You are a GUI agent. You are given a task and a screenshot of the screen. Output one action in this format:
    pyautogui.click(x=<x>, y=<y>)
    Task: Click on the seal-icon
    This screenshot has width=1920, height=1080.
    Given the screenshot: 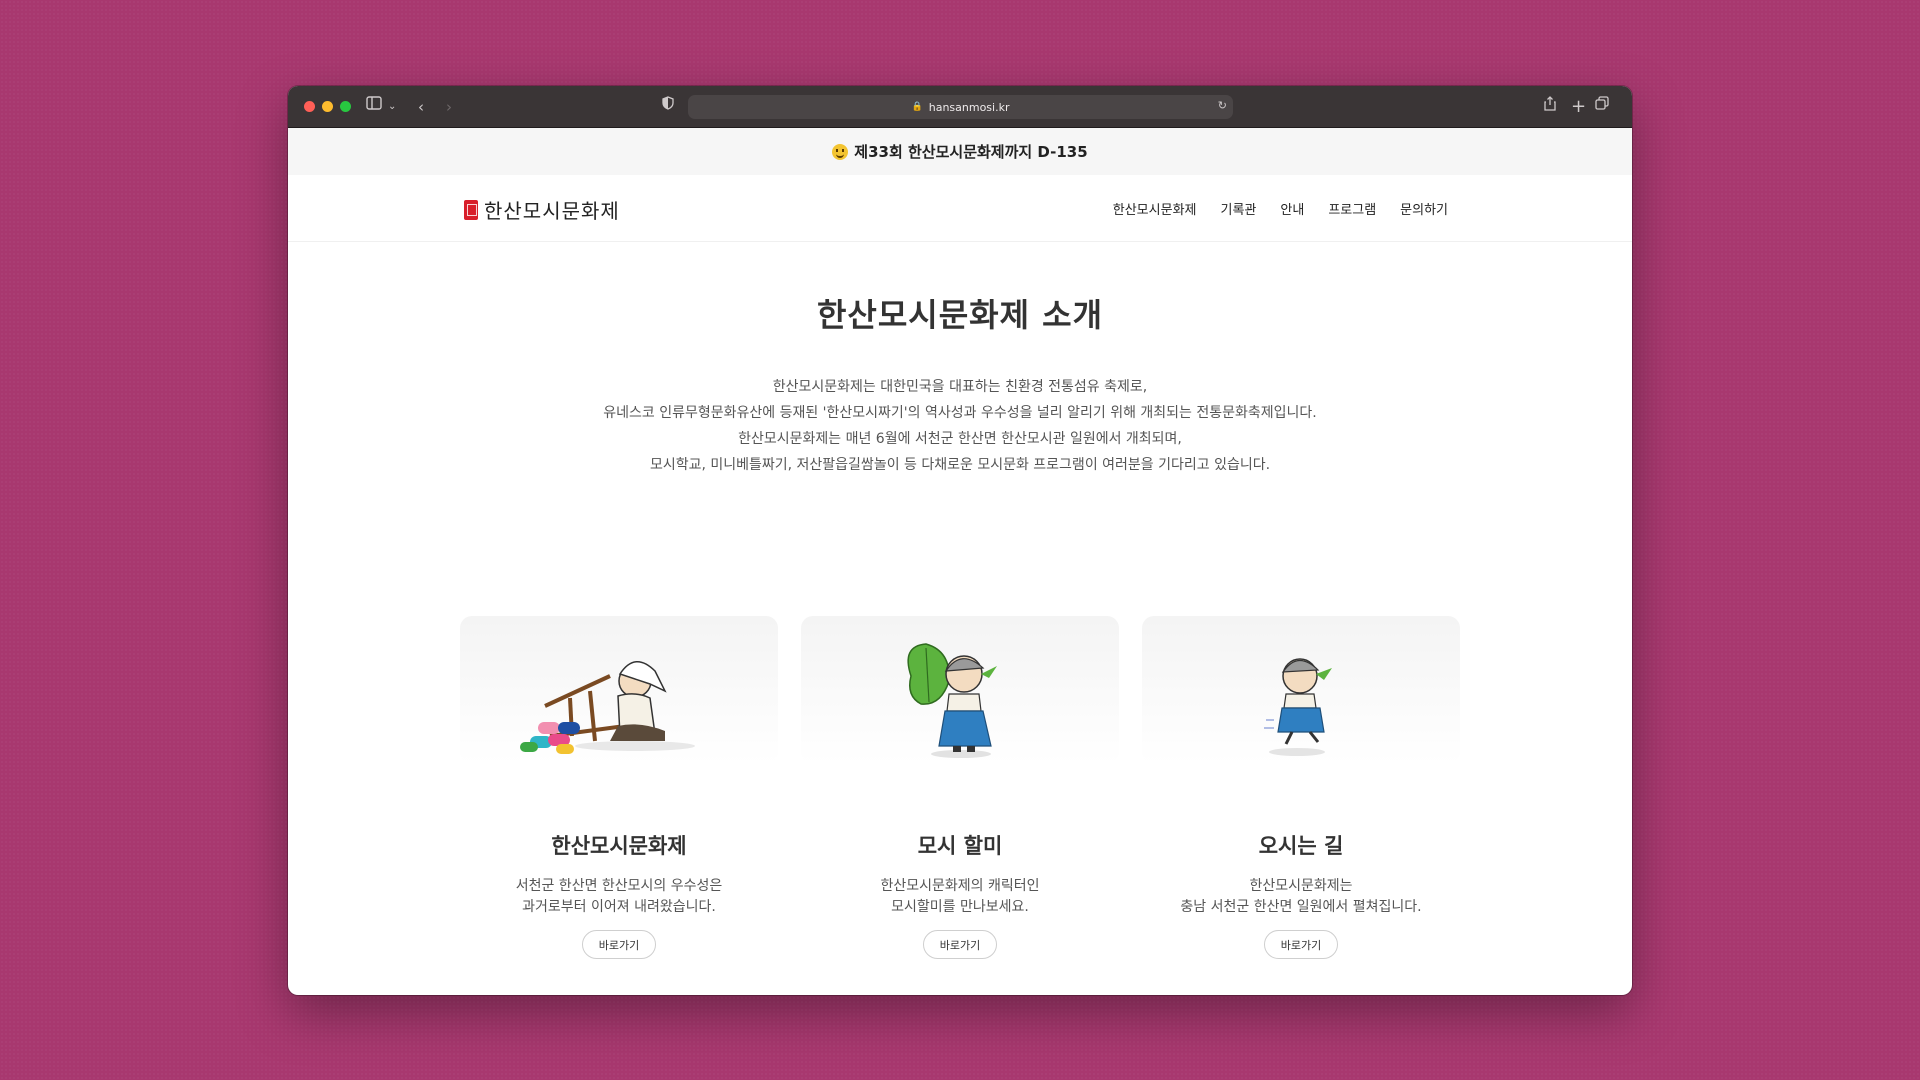 What is the action you would take?
    pyautogui.click(x=471, y=209)
    